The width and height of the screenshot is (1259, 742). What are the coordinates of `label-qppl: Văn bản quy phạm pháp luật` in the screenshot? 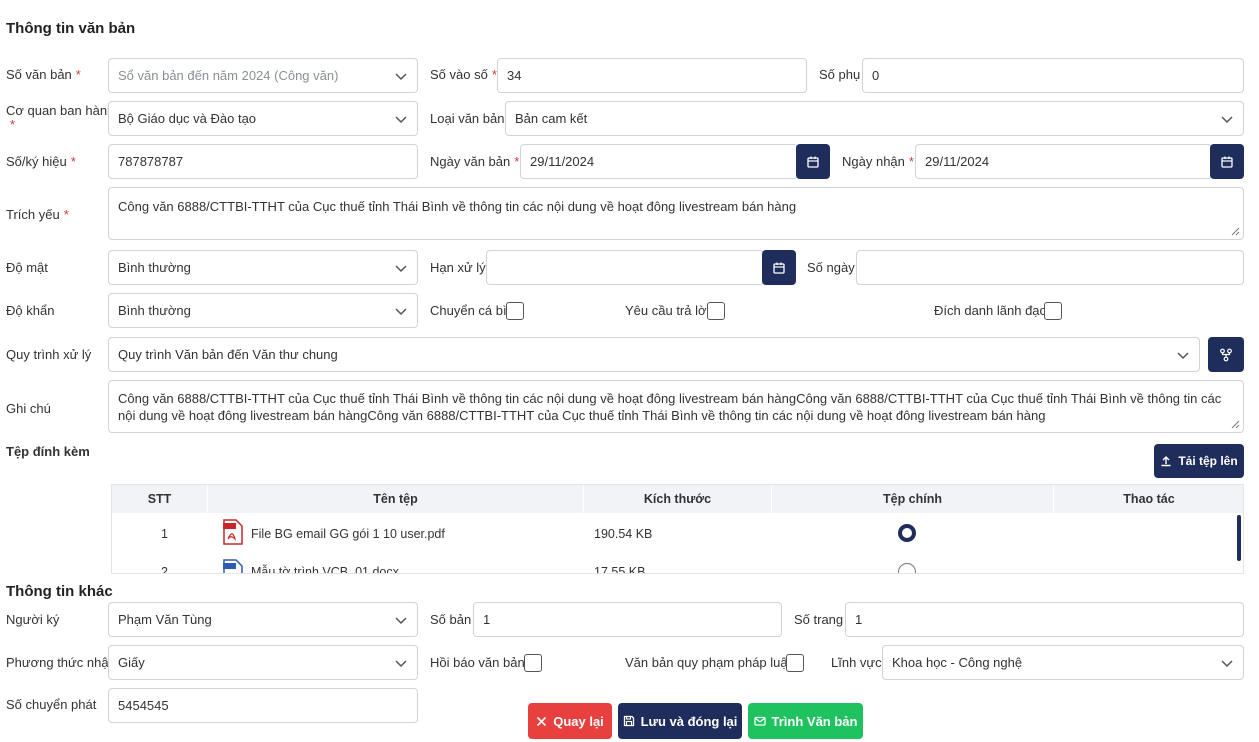 It's located at (708, 662).